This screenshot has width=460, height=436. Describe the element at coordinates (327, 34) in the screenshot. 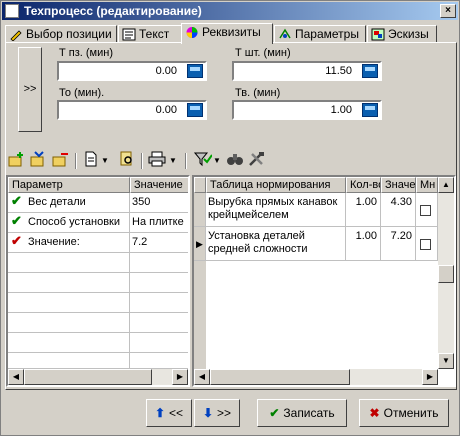

I see `tab-label: Параметры` at that location.